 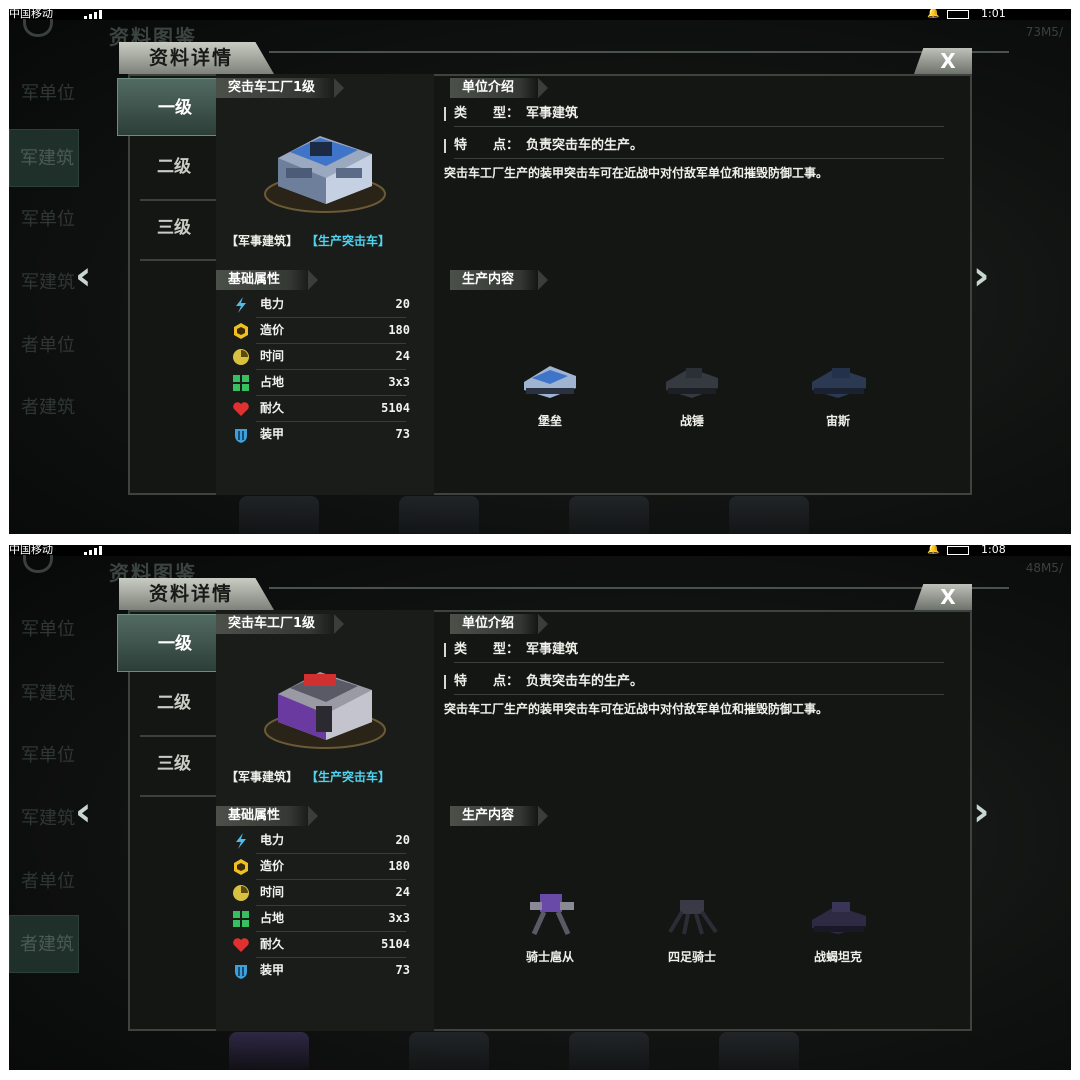 What do you see at coordinates (31, 14) in the screenshot?
I see `carrier-label: 中国移动` at bounding box center [31, 14].